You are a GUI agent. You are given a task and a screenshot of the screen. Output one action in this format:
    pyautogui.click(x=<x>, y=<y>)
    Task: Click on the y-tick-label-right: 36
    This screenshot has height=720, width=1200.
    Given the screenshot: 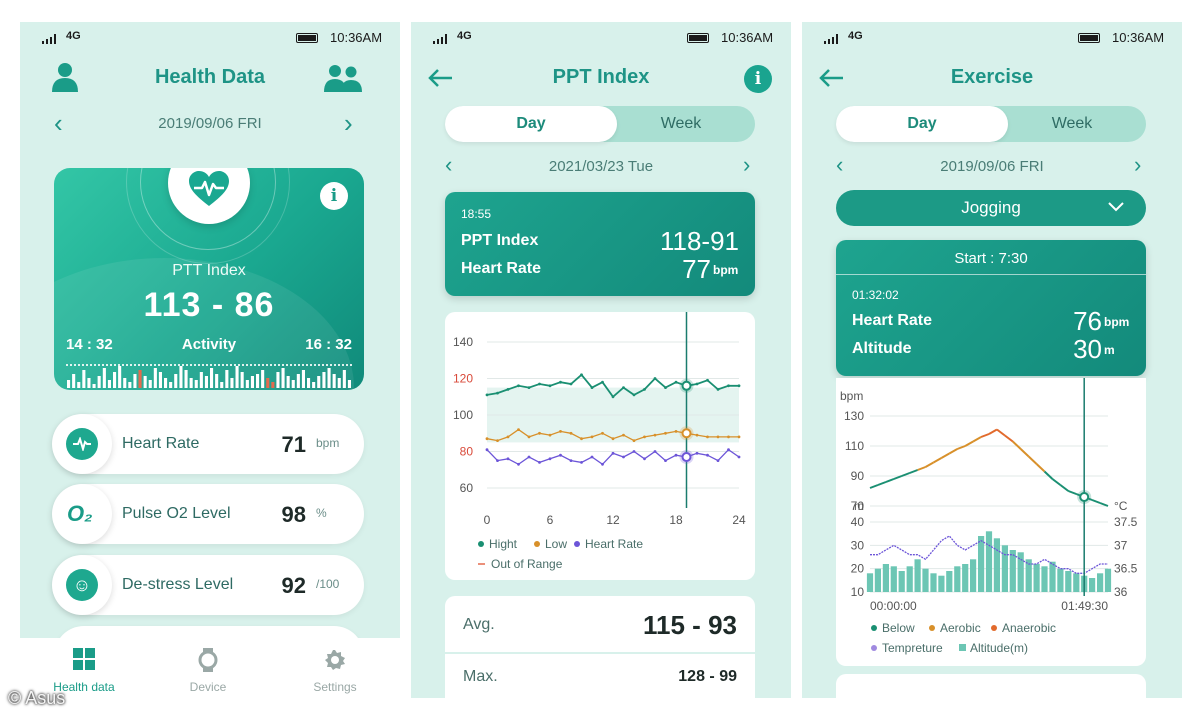 What is the action you would take?
    pyautogui.click(x=1121, y=592)
    